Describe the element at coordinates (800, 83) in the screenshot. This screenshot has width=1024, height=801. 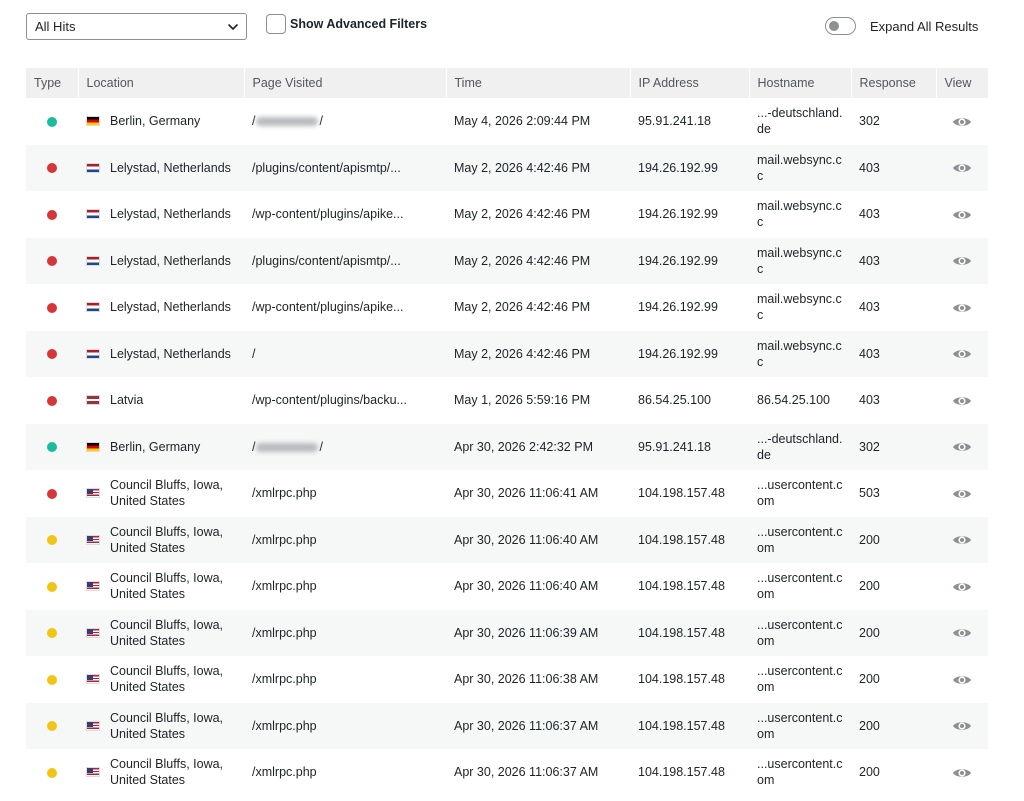
I see `column-header-hostname: Hostname` at that location.